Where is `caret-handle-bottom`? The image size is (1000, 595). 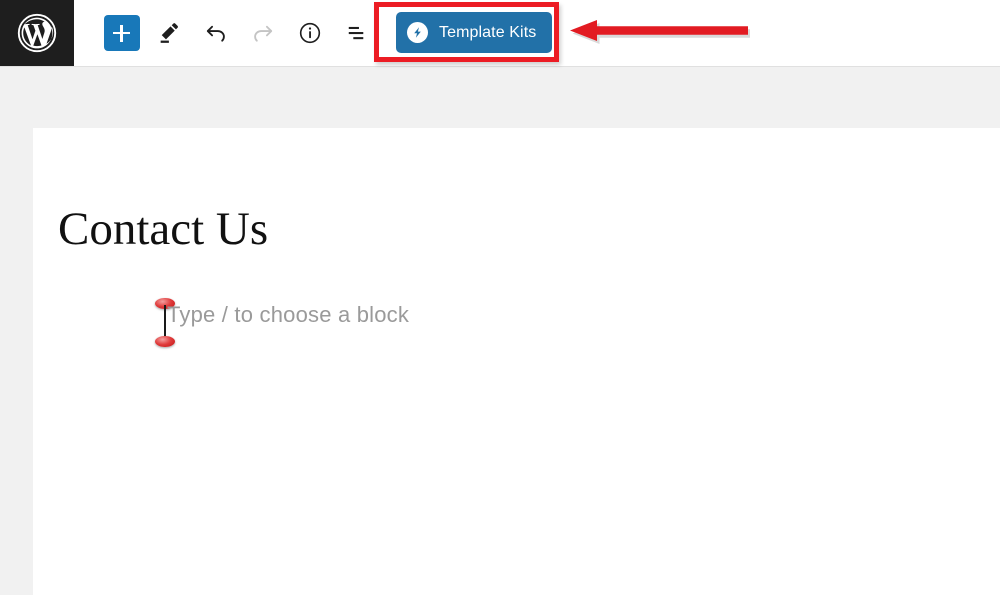
caret-handle-bottom is located at coordinates (165, 341).